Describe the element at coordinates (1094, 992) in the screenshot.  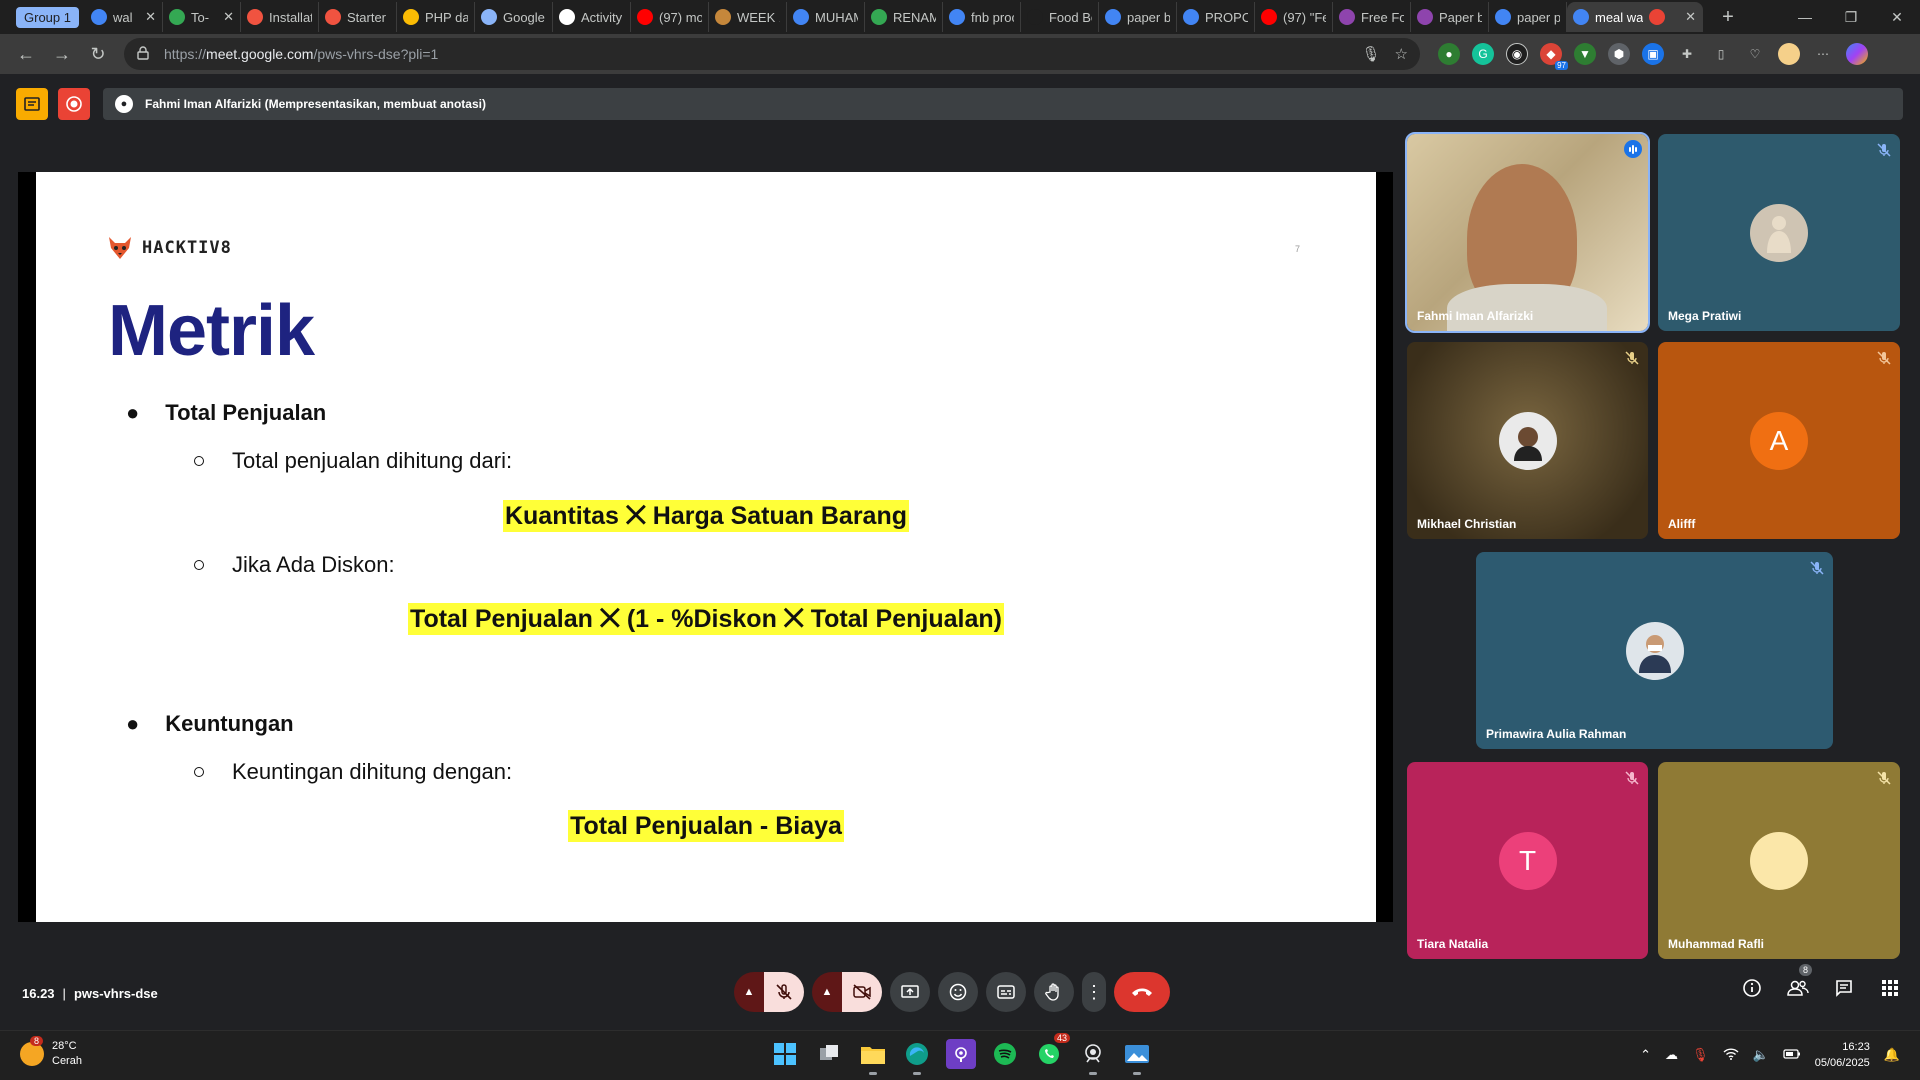
I see `more-options-icon: ⋮` at that location.